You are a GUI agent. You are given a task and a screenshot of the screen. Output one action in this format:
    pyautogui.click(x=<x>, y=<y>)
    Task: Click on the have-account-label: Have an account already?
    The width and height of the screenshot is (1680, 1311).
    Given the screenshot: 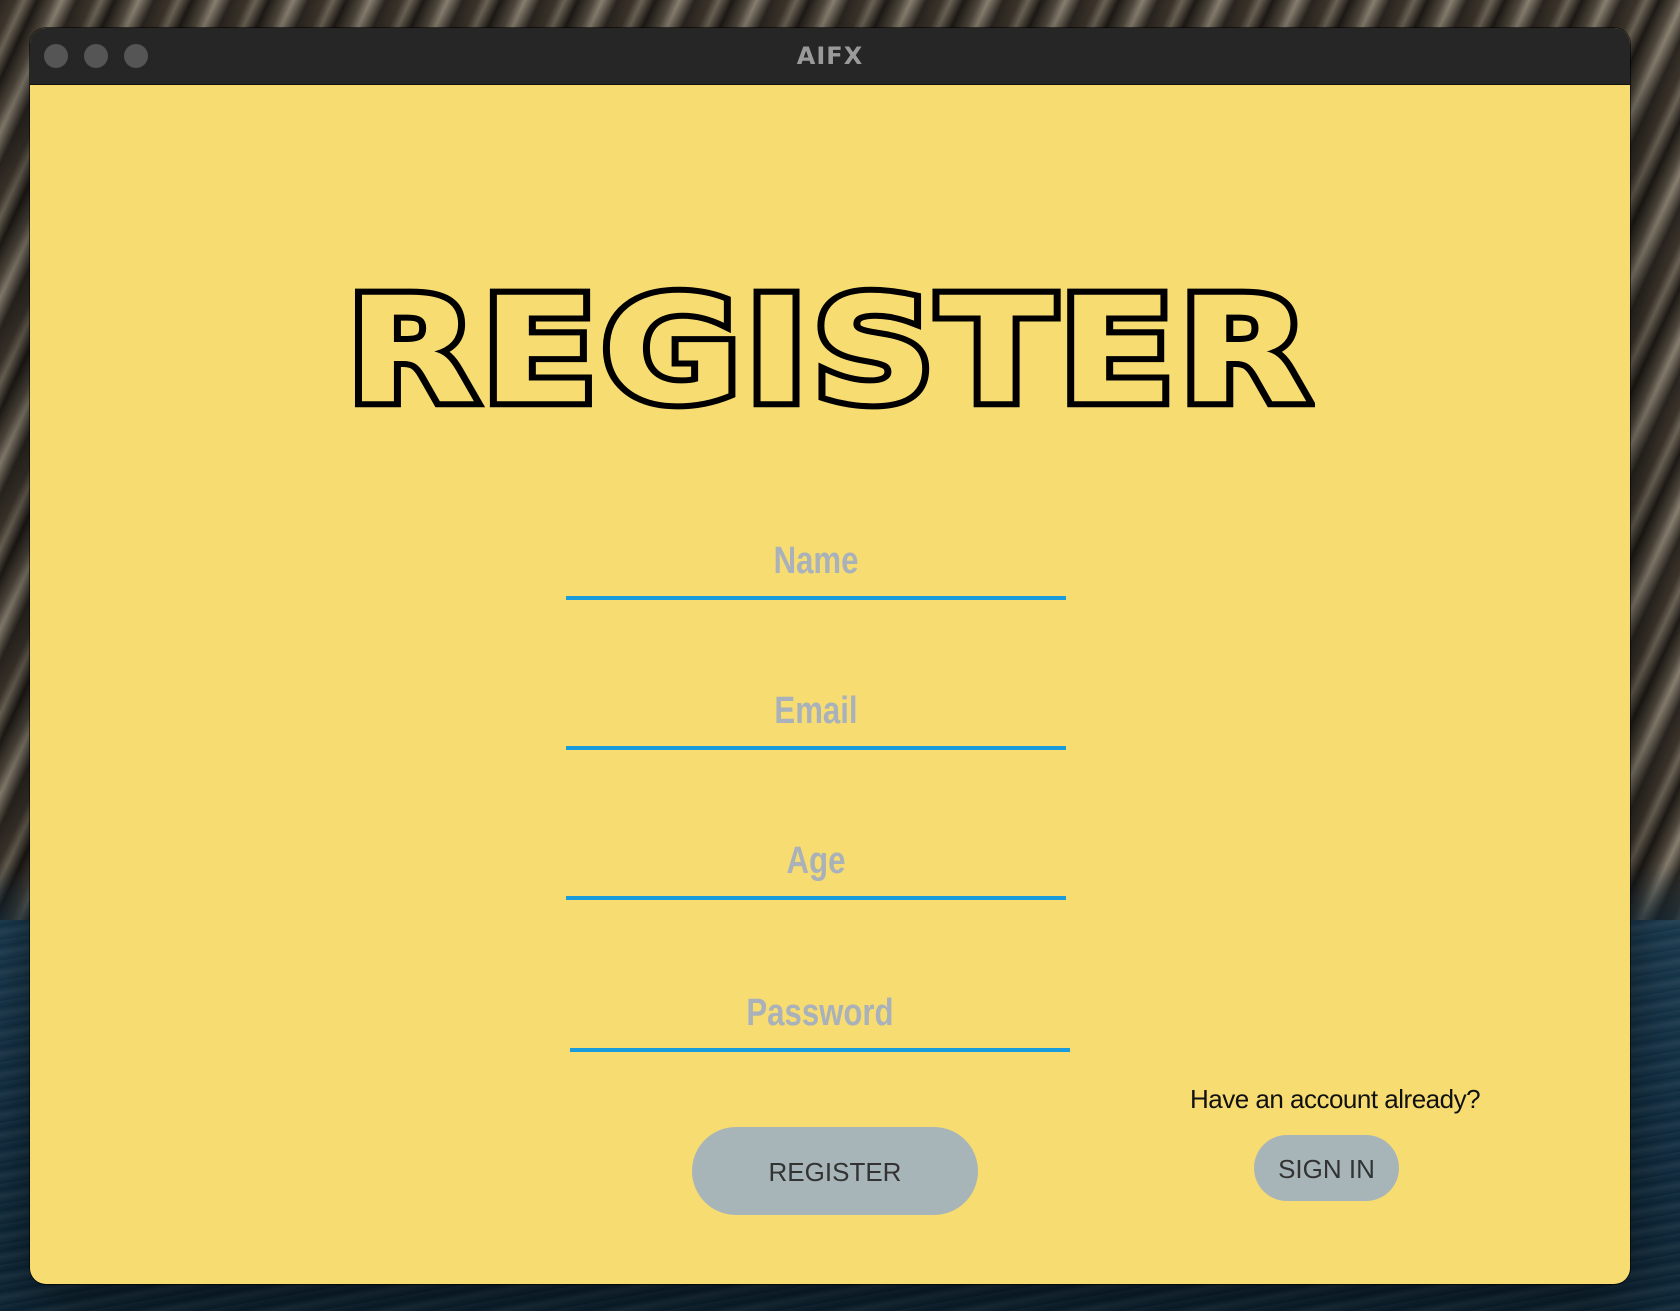 What is the action you would take?
    pyautogui.click(x=1335, y=1099)
    